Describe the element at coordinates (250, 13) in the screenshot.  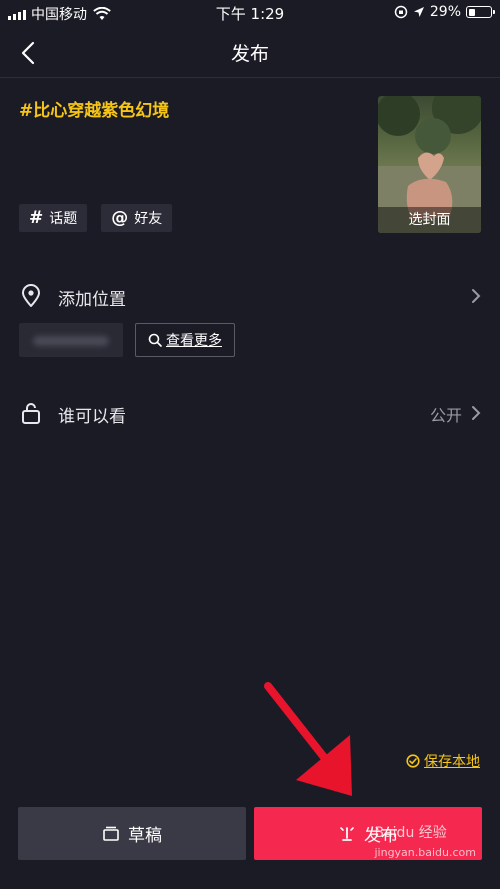
I see `status-bar: 中国移动 下午 1:29 29%` at that location.